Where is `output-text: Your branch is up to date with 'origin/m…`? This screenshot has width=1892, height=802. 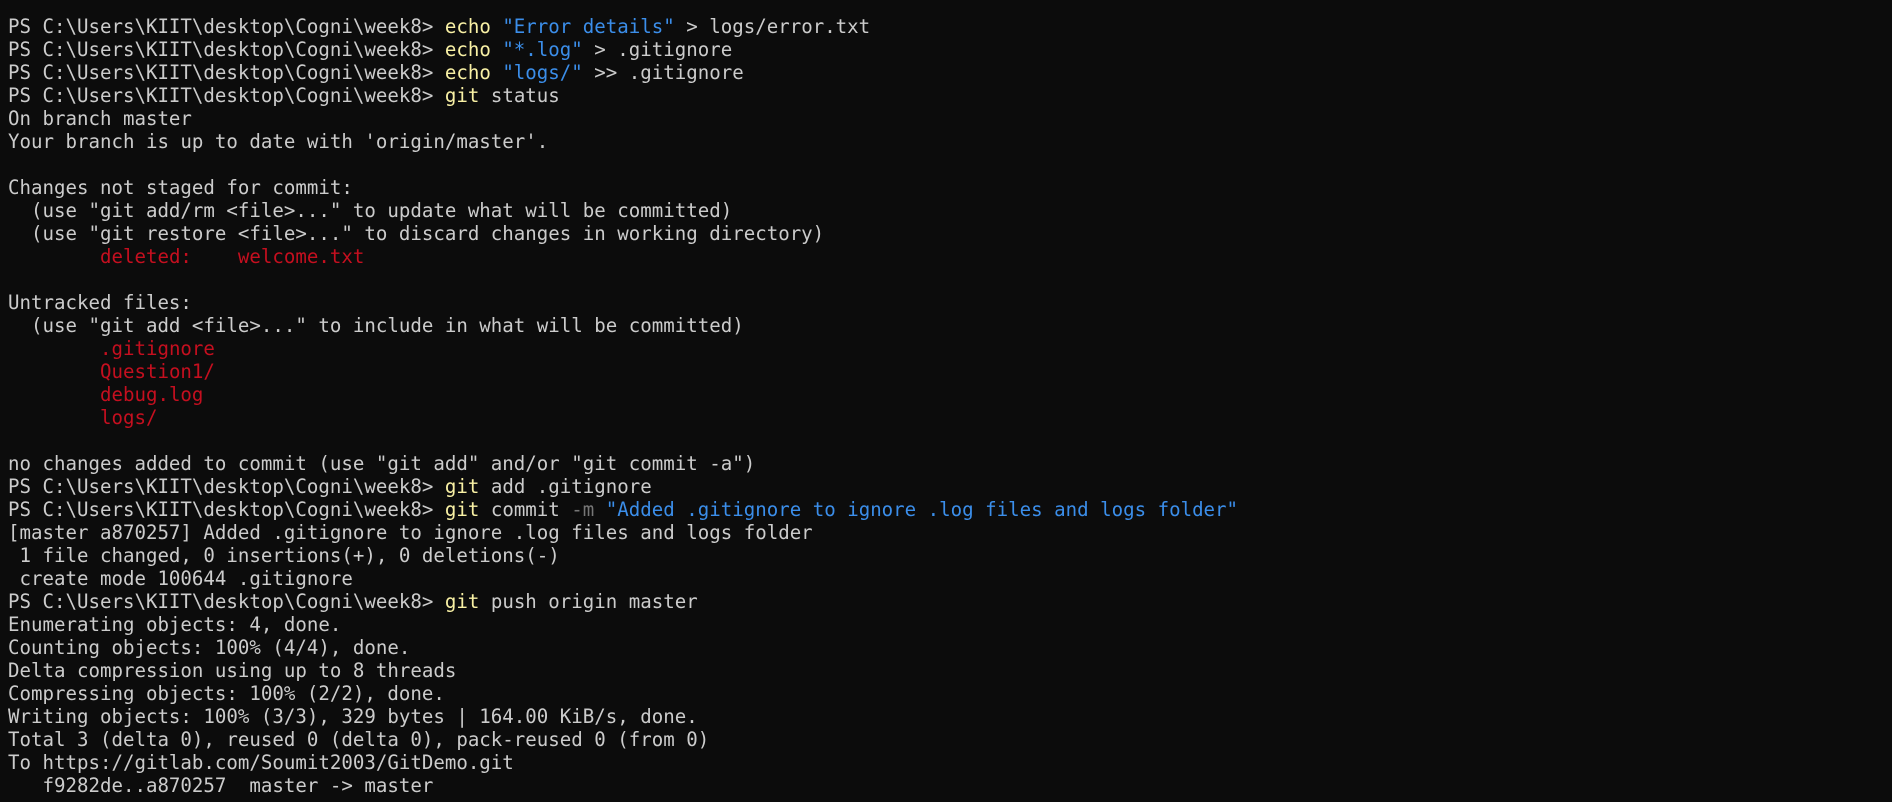
output-text: Your branch is up to date with 'origin/m… is located at coordinates (278, 141).